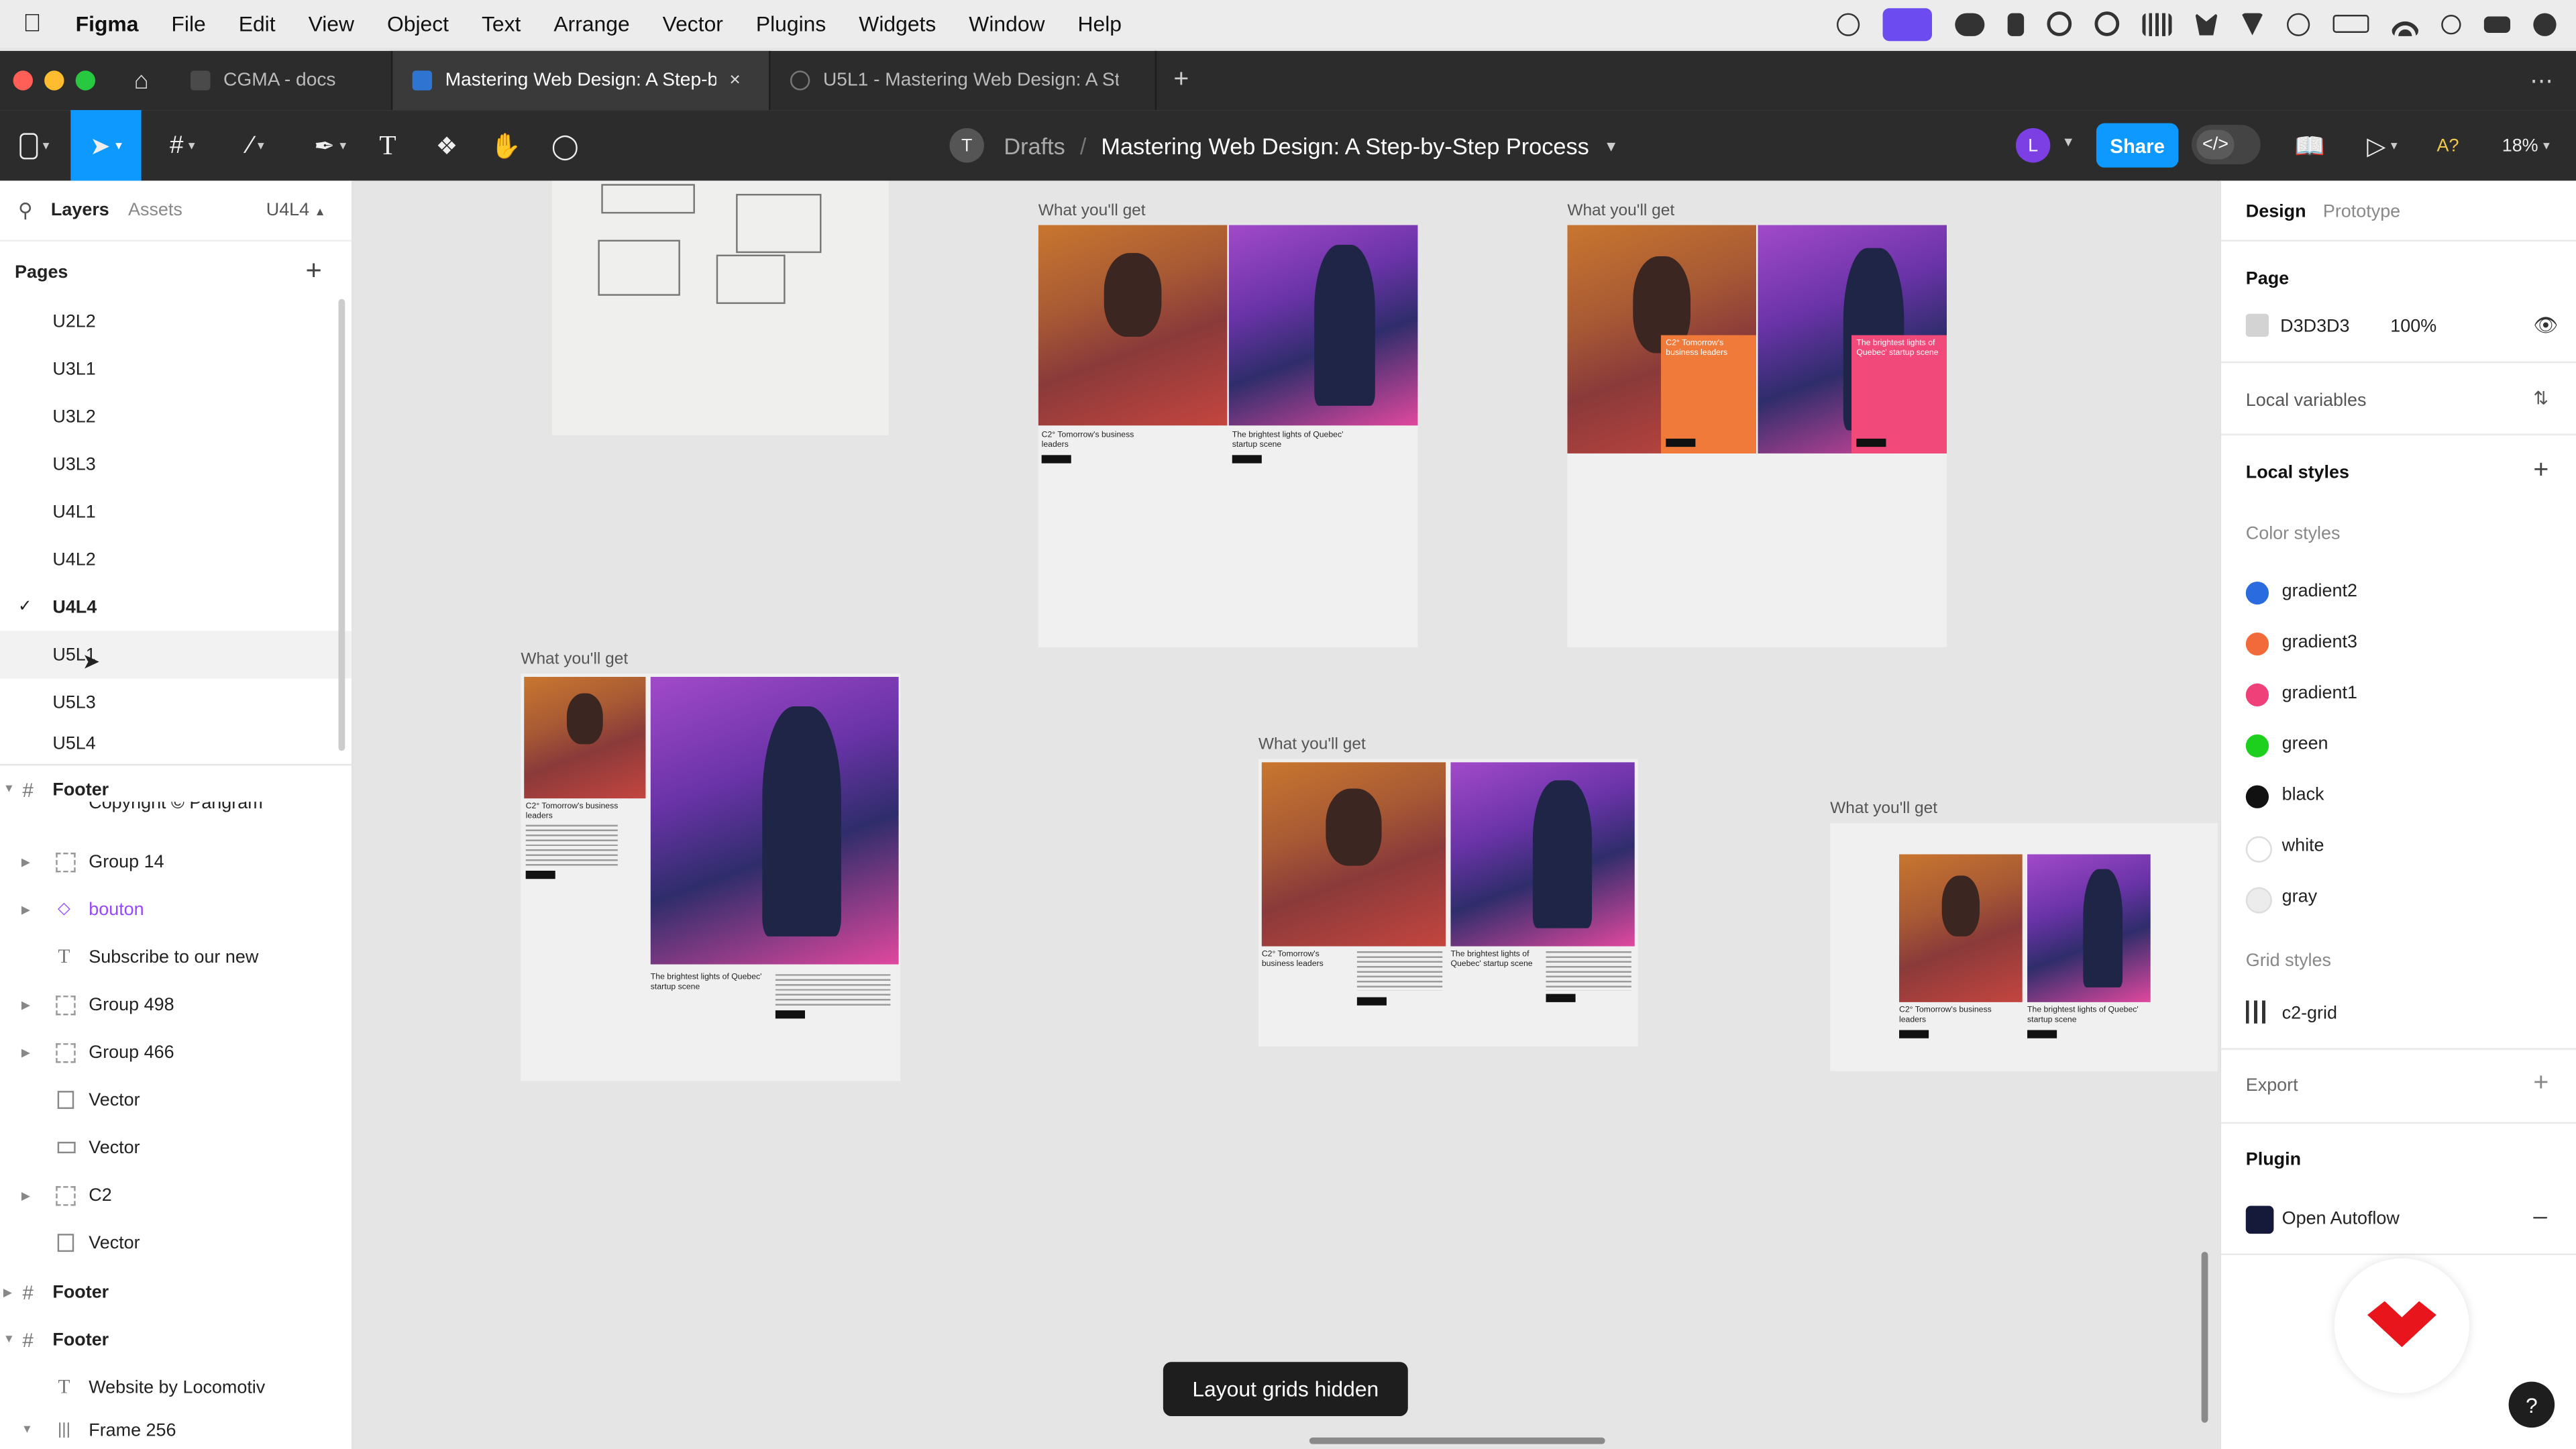 This screenshot has width=2576, height=1449. I want to click on user-avatar: L, so click(2033, 145).